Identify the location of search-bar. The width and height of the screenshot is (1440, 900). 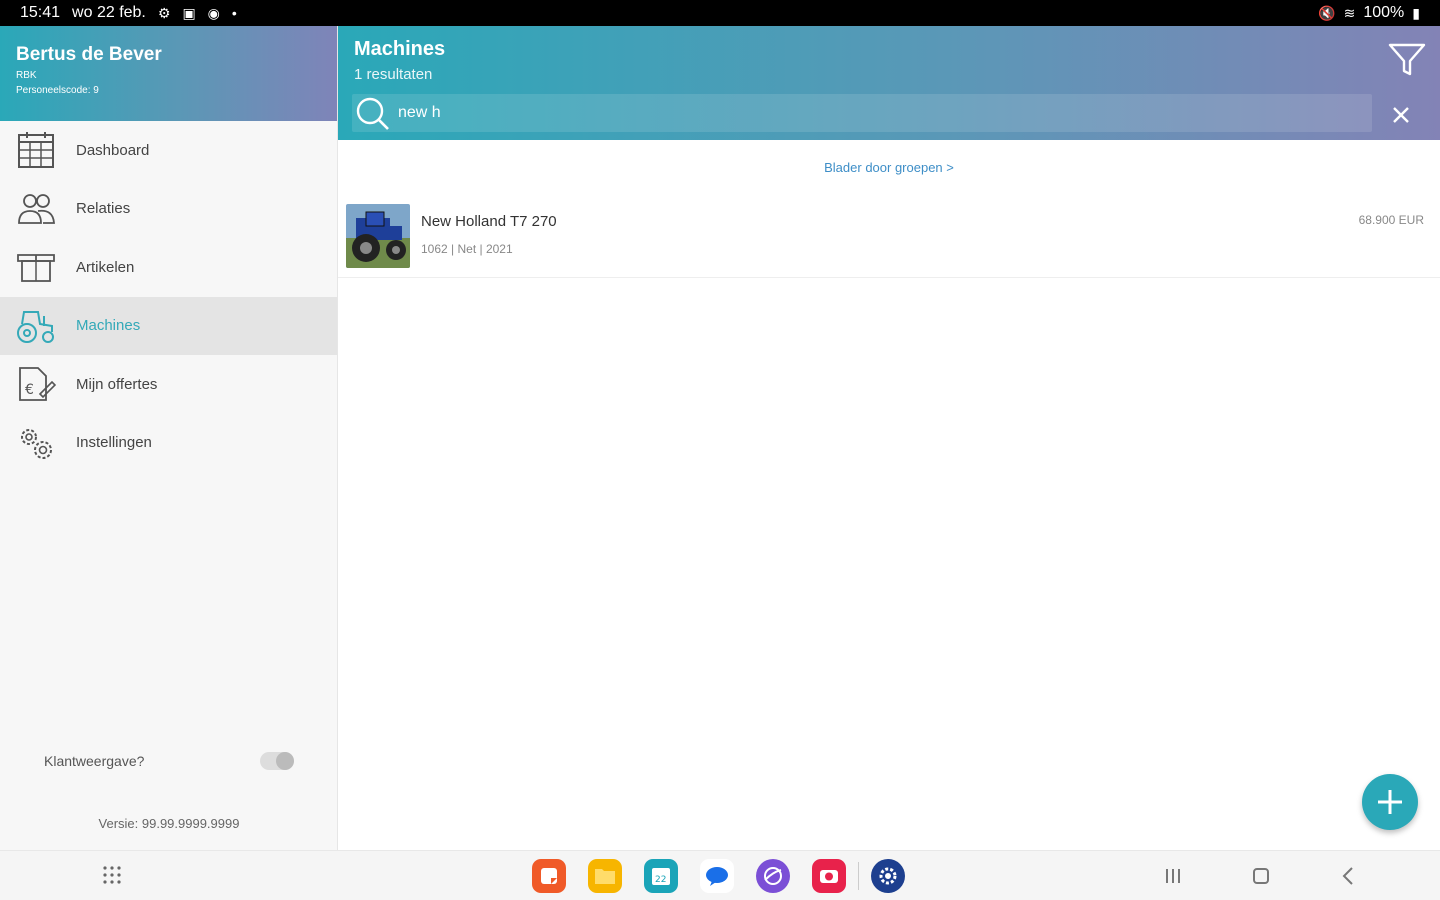
(862, 113).